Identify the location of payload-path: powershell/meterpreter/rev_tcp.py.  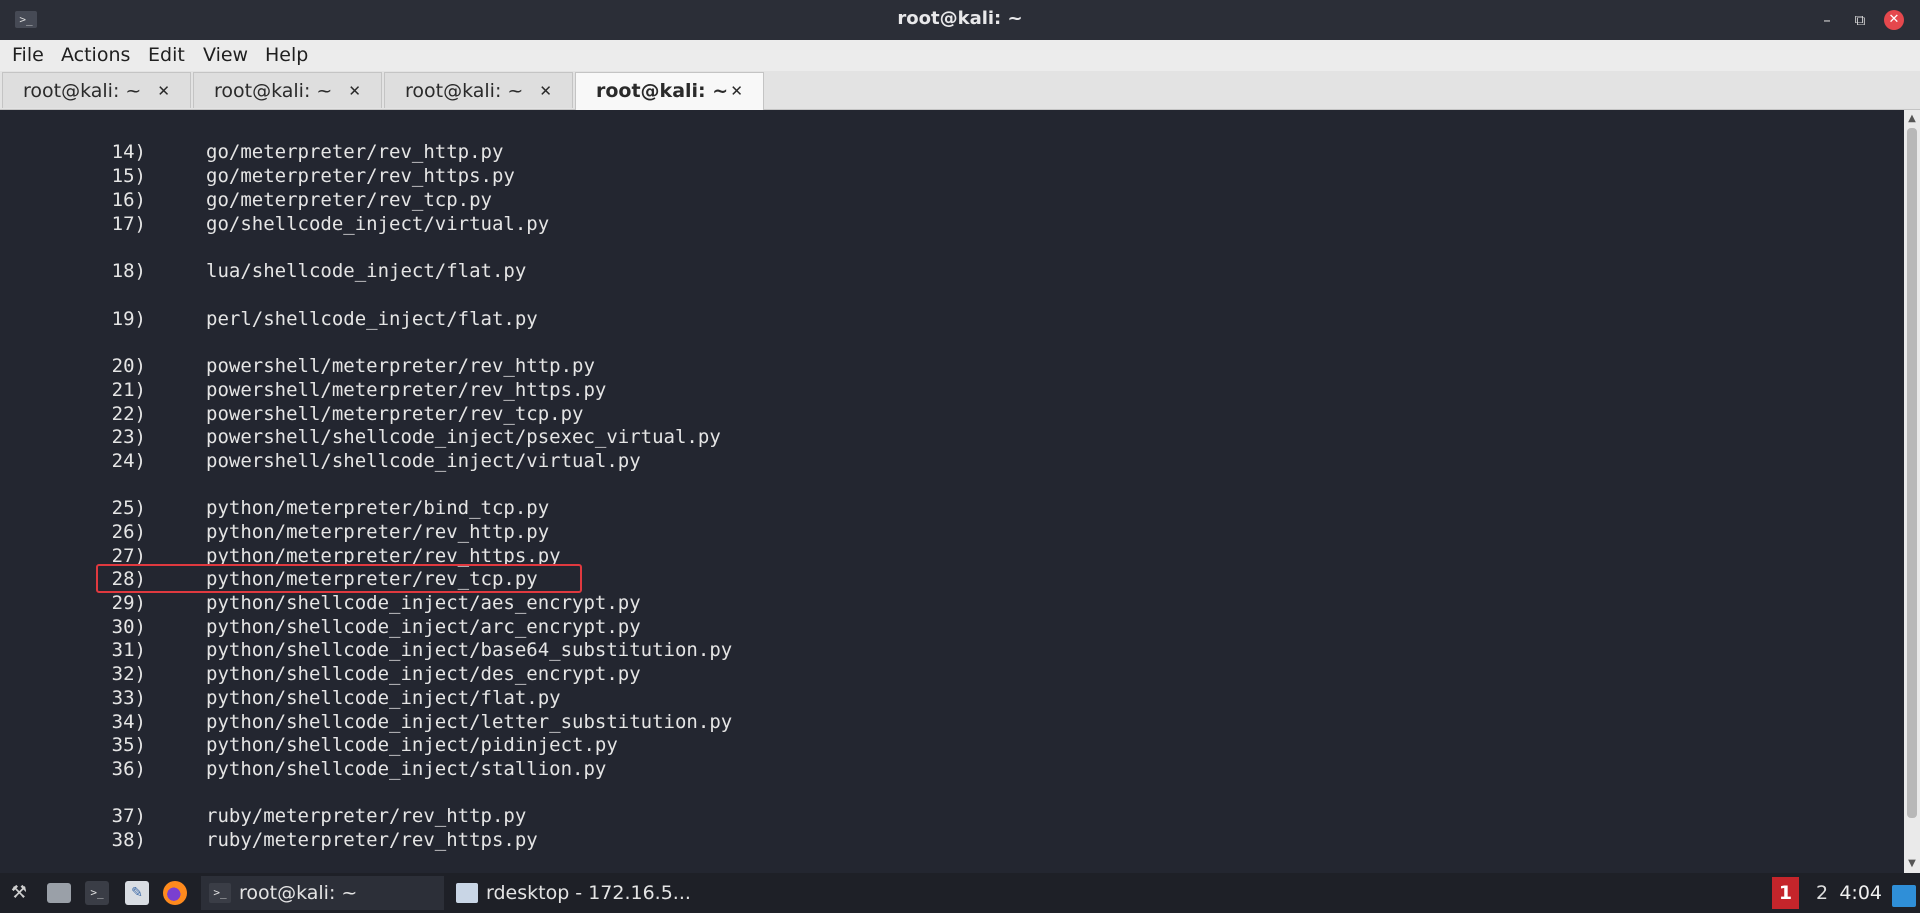
(395, 414).